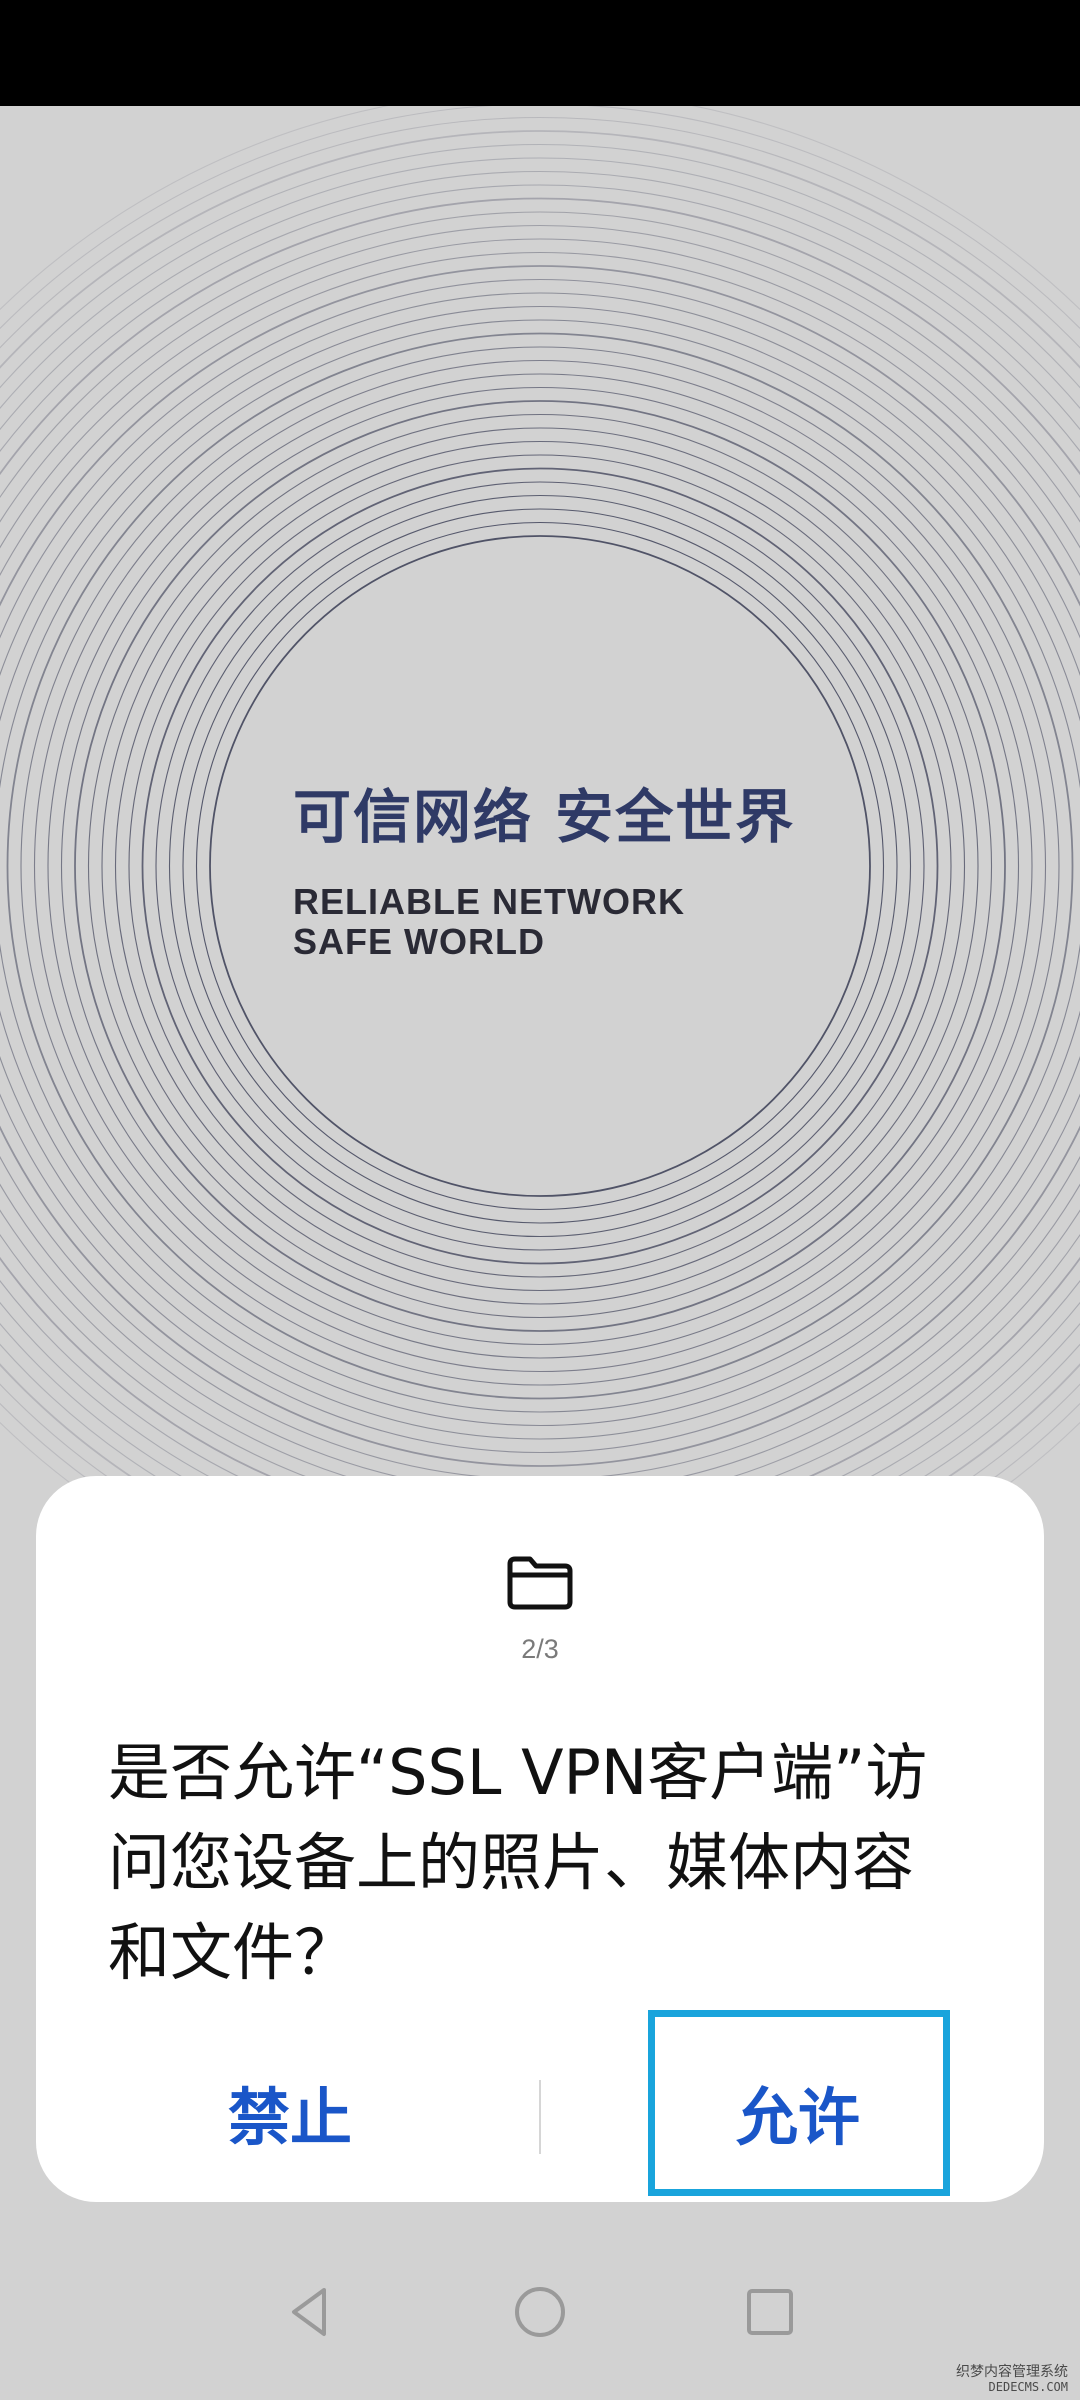 The image size is (1080, 2400). I want to click on step-indicator: 2/3, so click(540, 1649).